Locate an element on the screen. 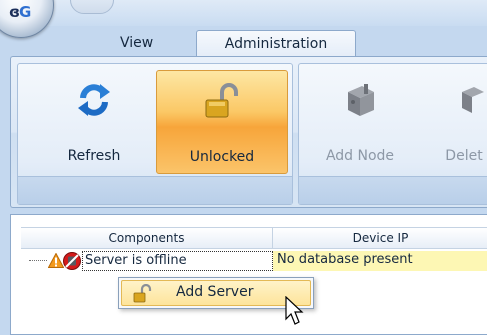 The height and width of the screenshot is (335, 487). app-orb-icon: ɞG is located at coordinates (20, 12).